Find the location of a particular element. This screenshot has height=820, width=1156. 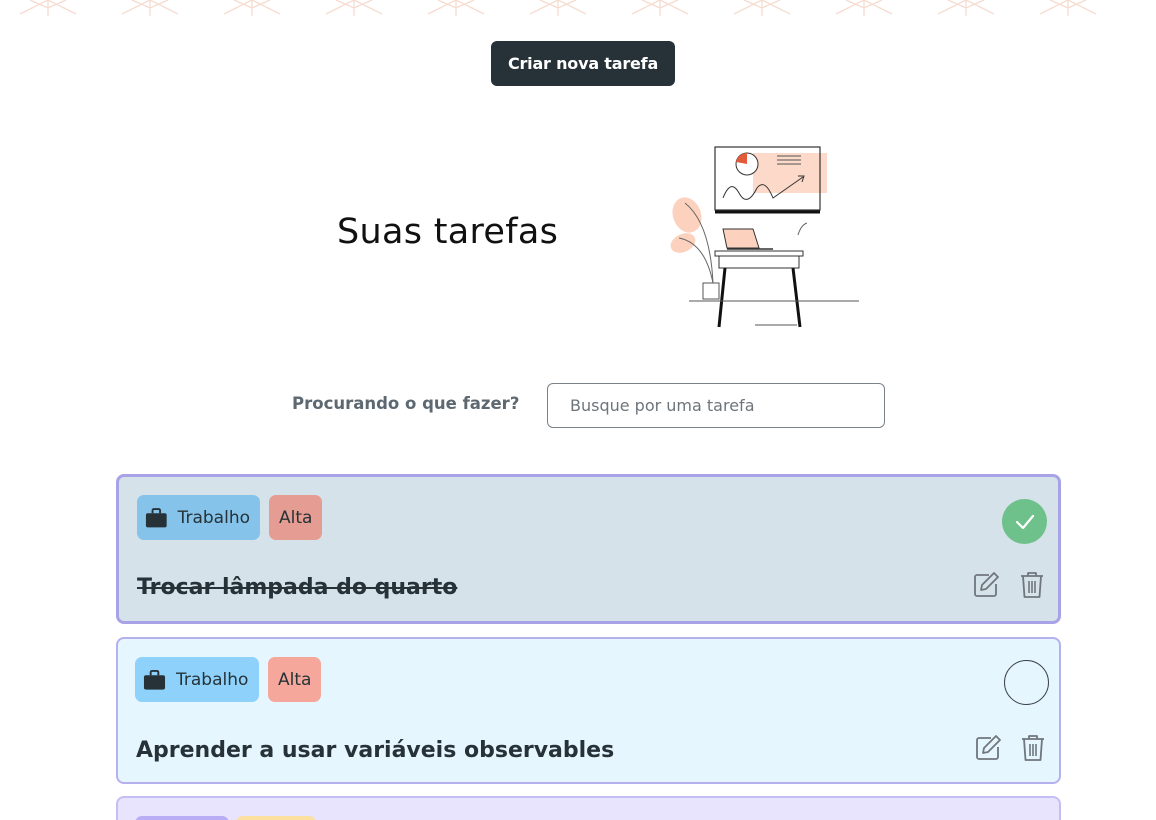

create-task-button: Criar nova tarefa is located at coordinates (583, 63).